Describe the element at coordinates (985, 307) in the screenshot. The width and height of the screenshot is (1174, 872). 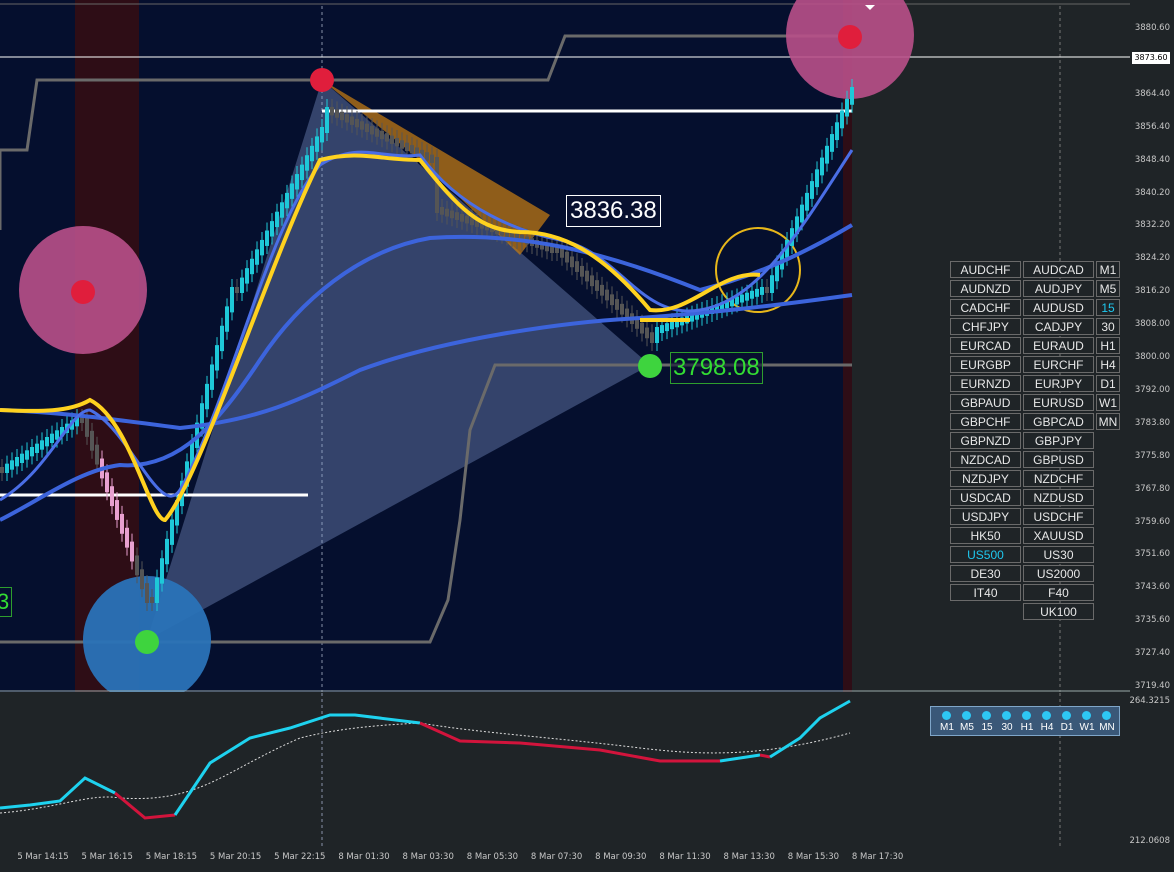
I see `symbol-button-cadchf: CADCHF` at that location.